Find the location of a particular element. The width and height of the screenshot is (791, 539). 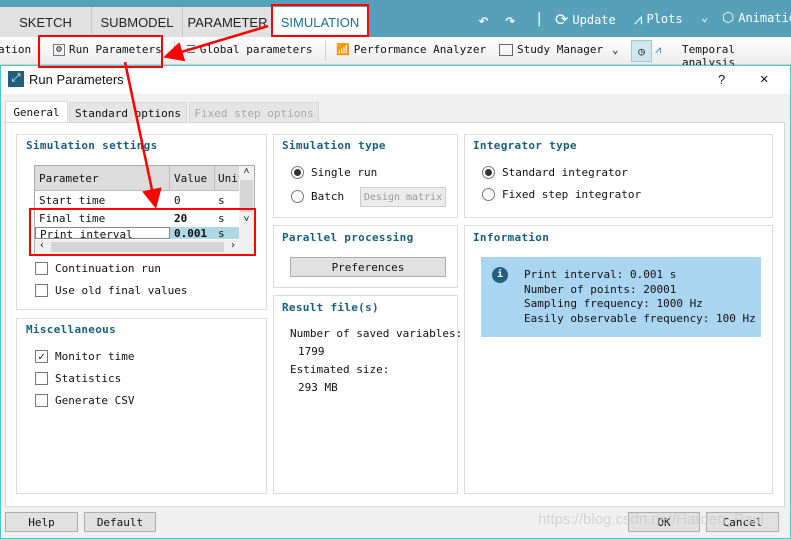

tab-simulation: SIMULATION is located at coordinates (320, 22).